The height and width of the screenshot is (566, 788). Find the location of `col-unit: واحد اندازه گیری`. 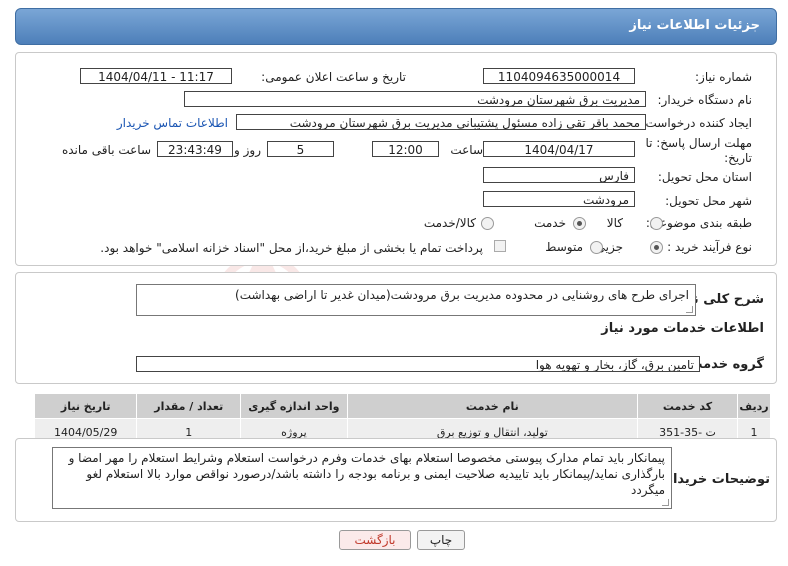

col-unit: واحد اندازه گیری is located at coordinates (294, 406).